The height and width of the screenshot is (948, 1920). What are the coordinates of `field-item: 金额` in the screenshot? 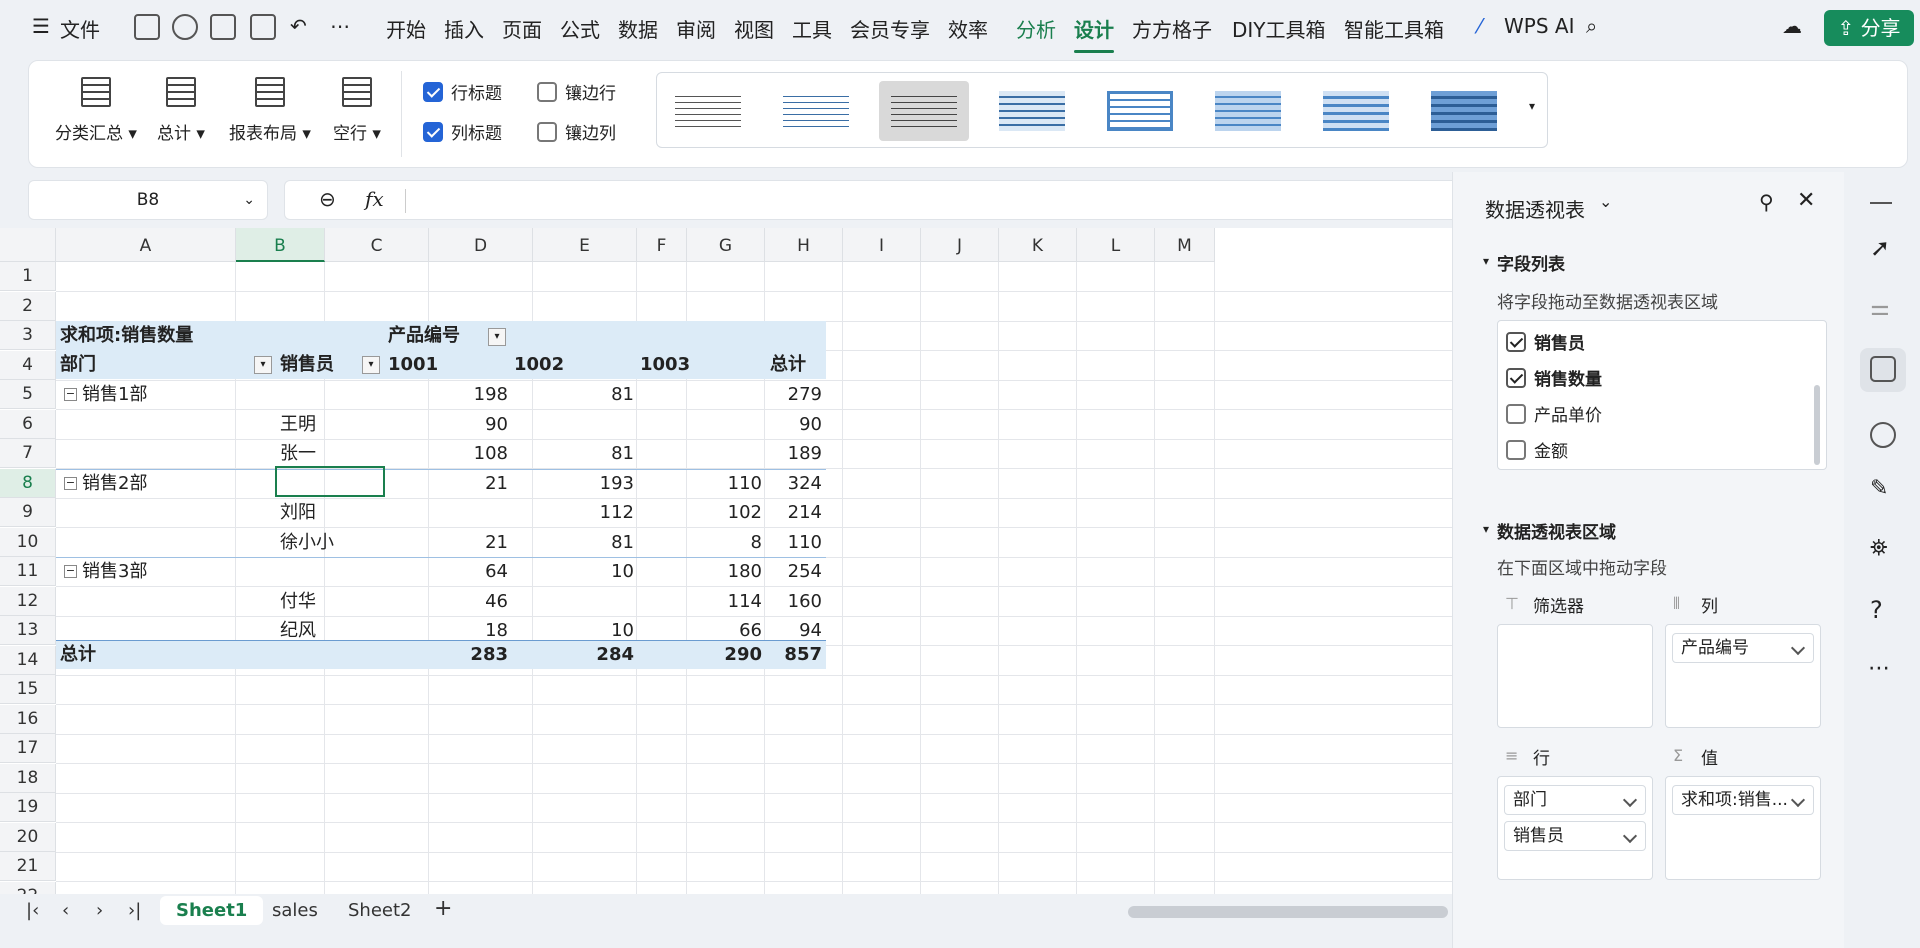 It's located at (1537, 449).